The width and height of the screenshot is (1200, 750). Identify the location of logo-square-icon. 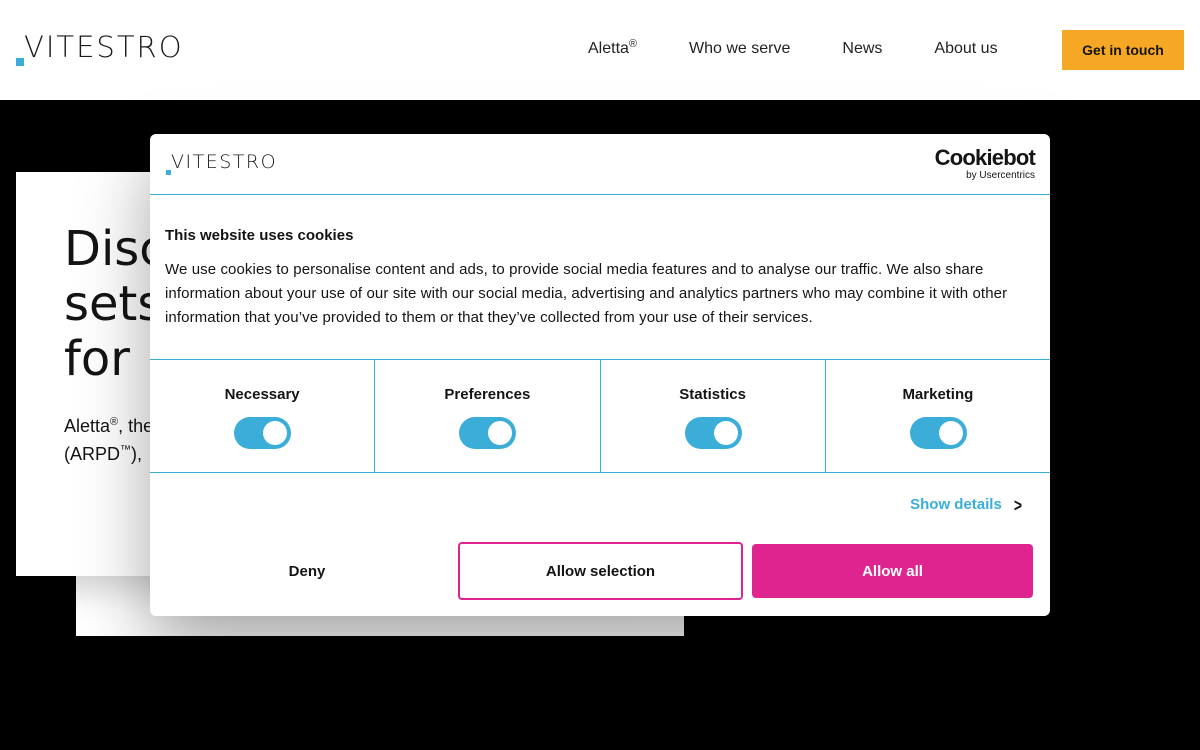
(20, 62).